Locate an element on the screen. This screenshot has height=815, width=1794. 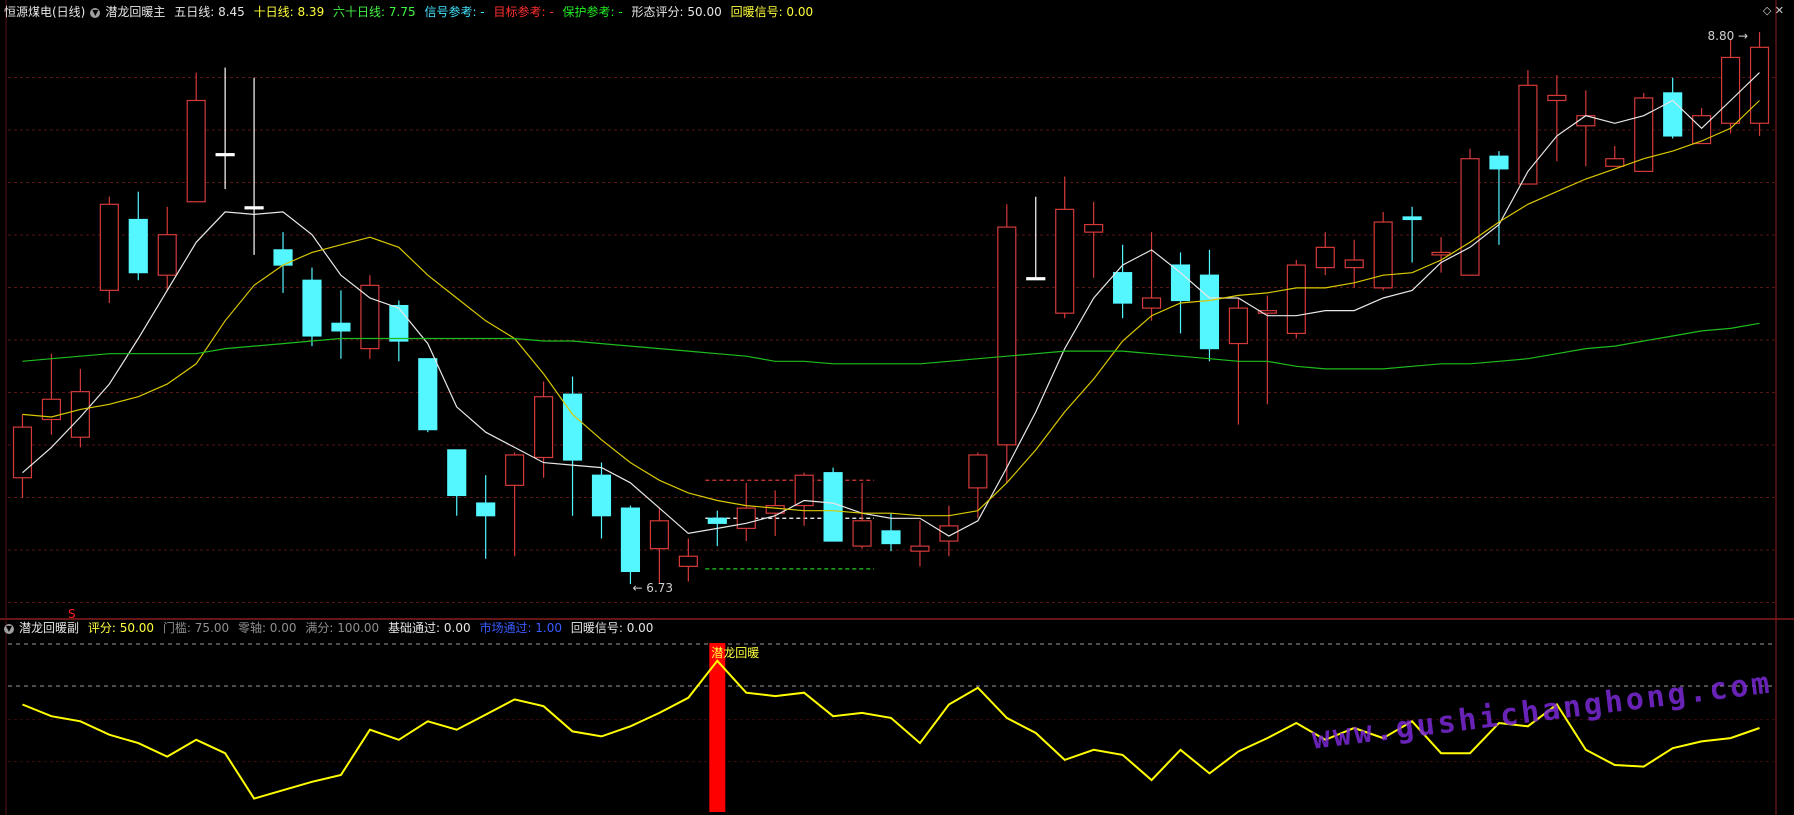
base-pass-value: 基础通过: 0.00 is located at coordinates (429, 628).